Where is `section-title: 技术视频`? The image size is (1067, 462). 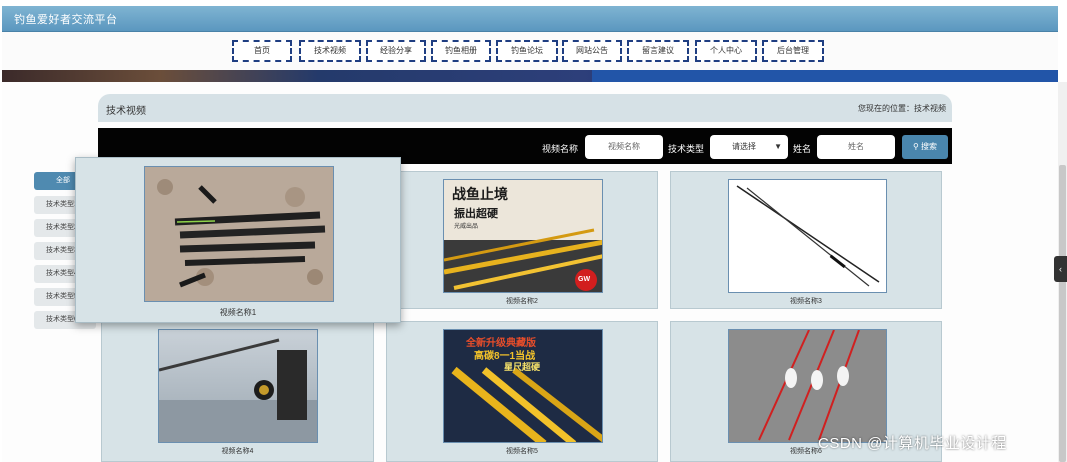 section-title: 技术视频 is located at coordinates (126, 111).